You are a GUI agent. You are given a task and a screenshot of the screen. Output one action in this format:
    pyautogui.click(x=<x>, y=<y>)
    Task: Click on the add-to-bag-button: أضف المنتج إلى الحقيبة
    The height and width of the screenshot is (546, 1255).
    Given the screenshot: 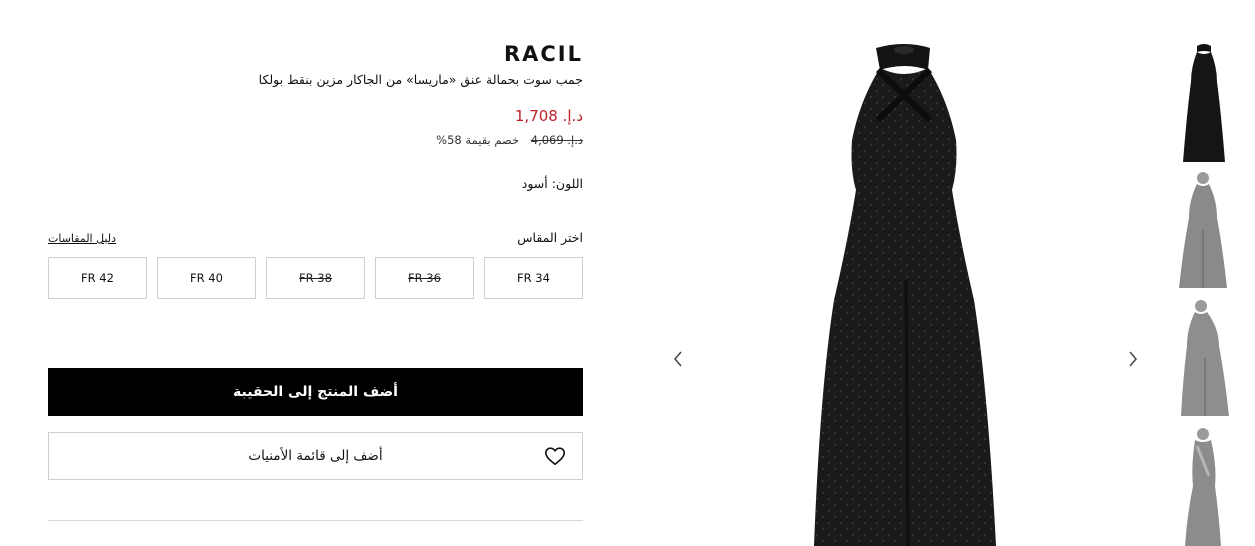 What is the action you would take?
    pyautogui.click(x=315, y=392)
    